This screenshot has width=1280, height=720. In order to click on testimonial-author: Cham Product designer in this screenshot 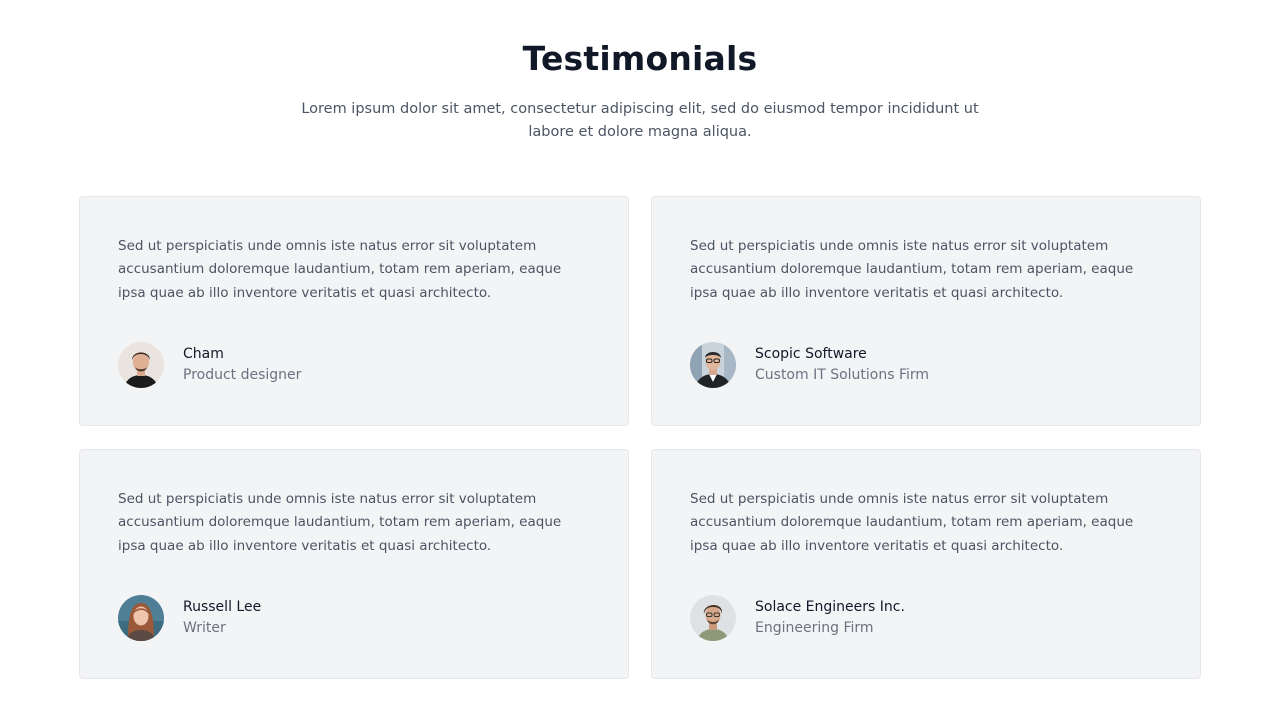, I will do `click(209, 365)`.